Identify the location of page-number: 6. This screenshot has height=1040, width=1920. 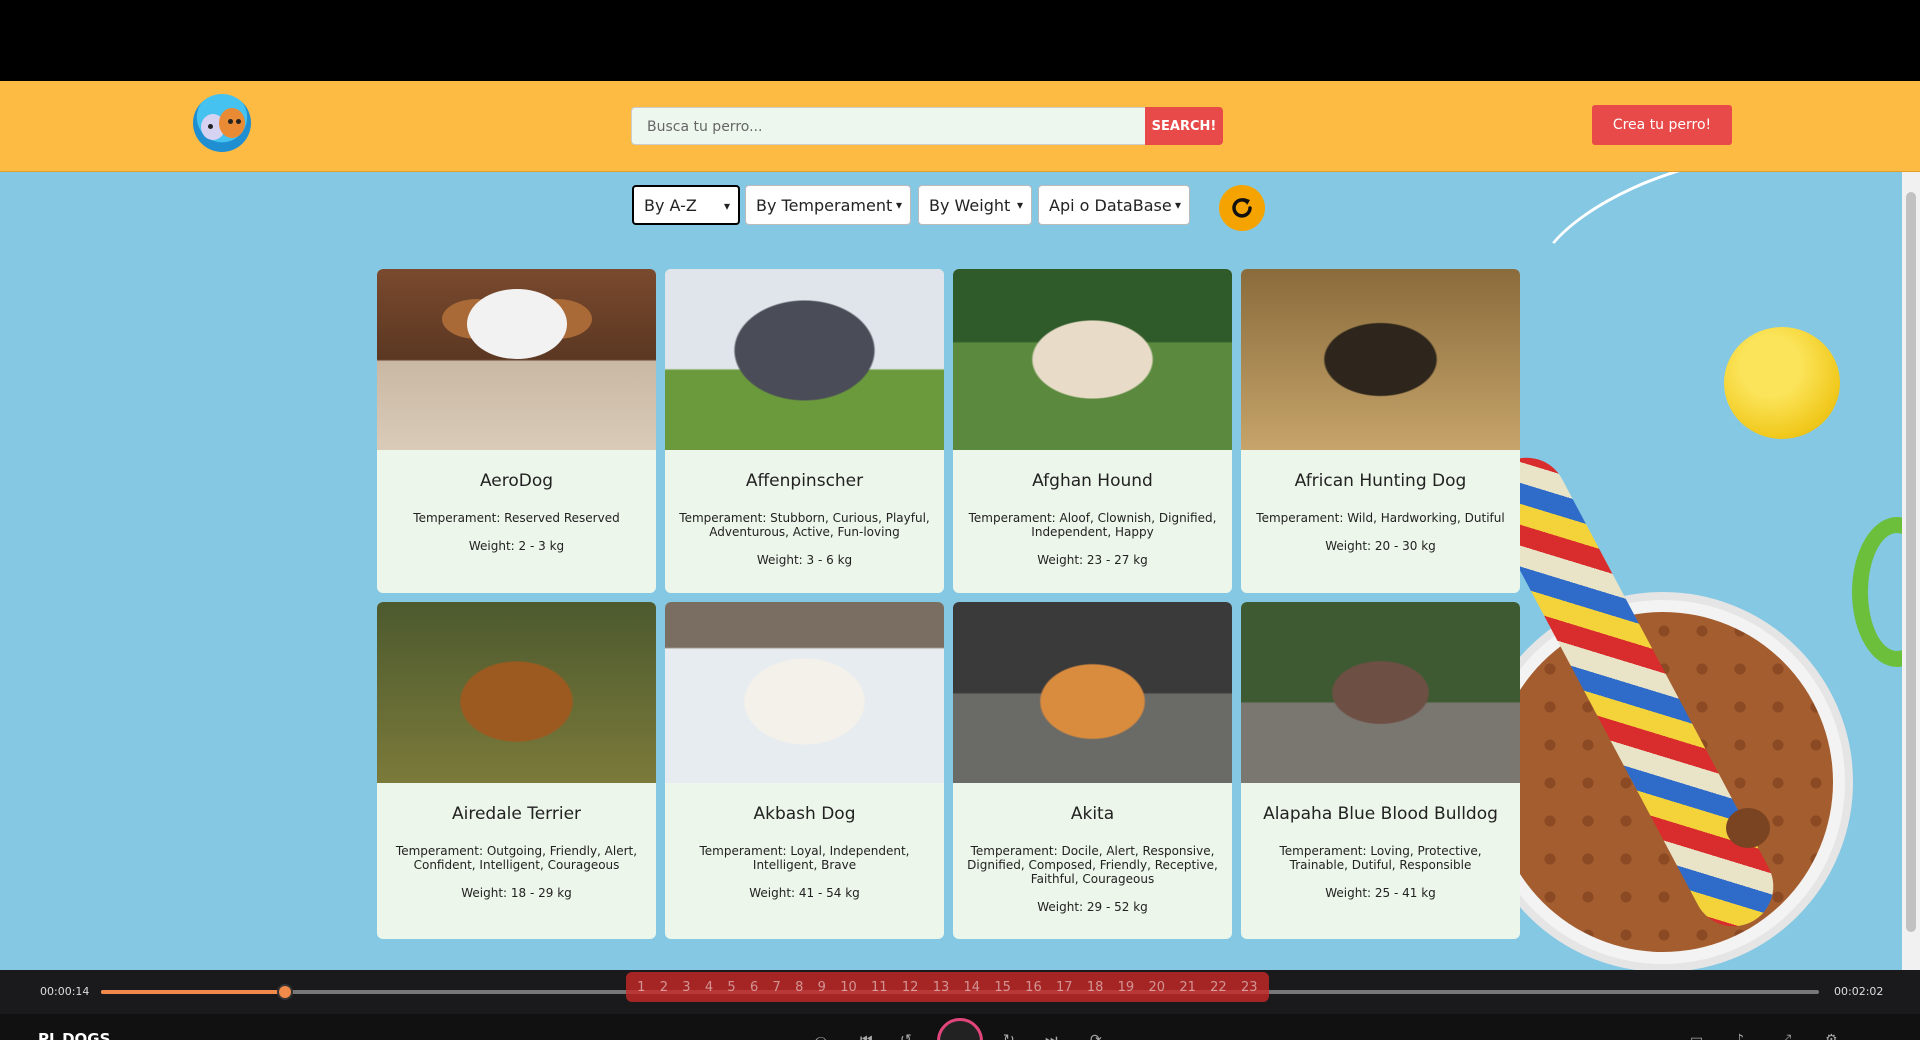
(754, 987).